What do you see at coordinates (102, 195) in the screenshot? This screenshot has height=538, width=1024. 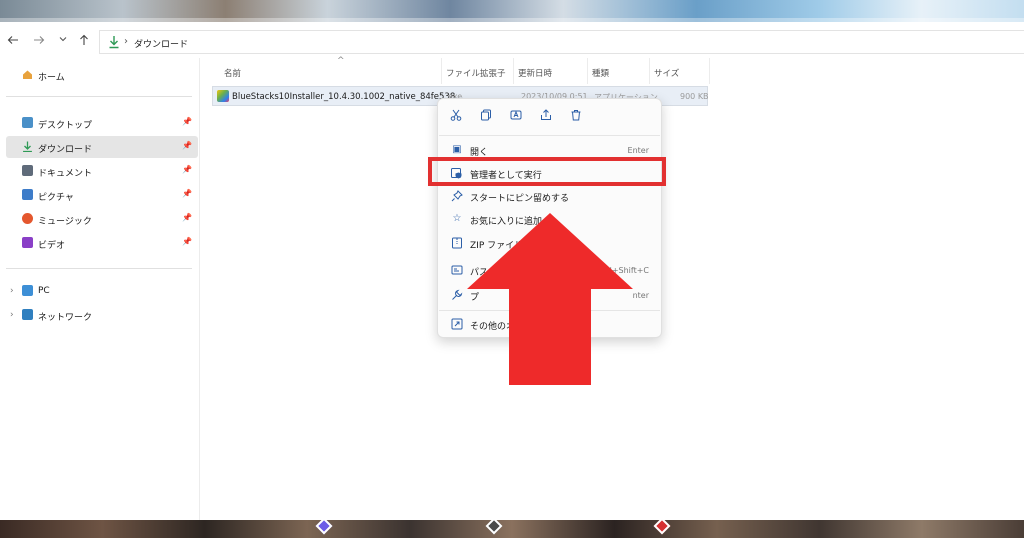 I see `sidebar-item-pictures: ピクチャ 📌` at bounding box center [102, 195].